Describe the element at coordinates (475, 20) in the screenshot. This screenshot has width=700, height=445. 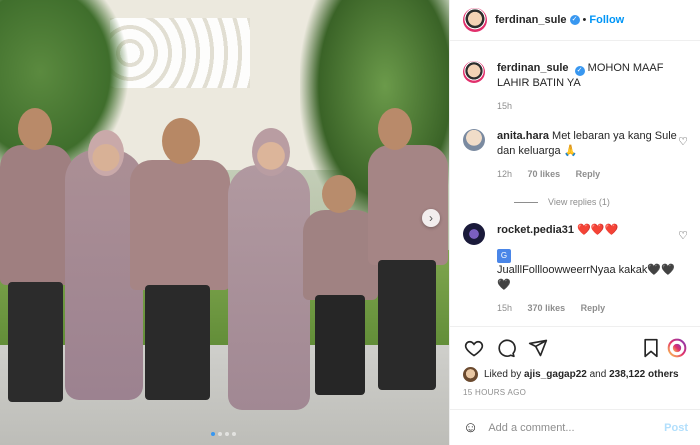
I see `author-avatar` at that location.